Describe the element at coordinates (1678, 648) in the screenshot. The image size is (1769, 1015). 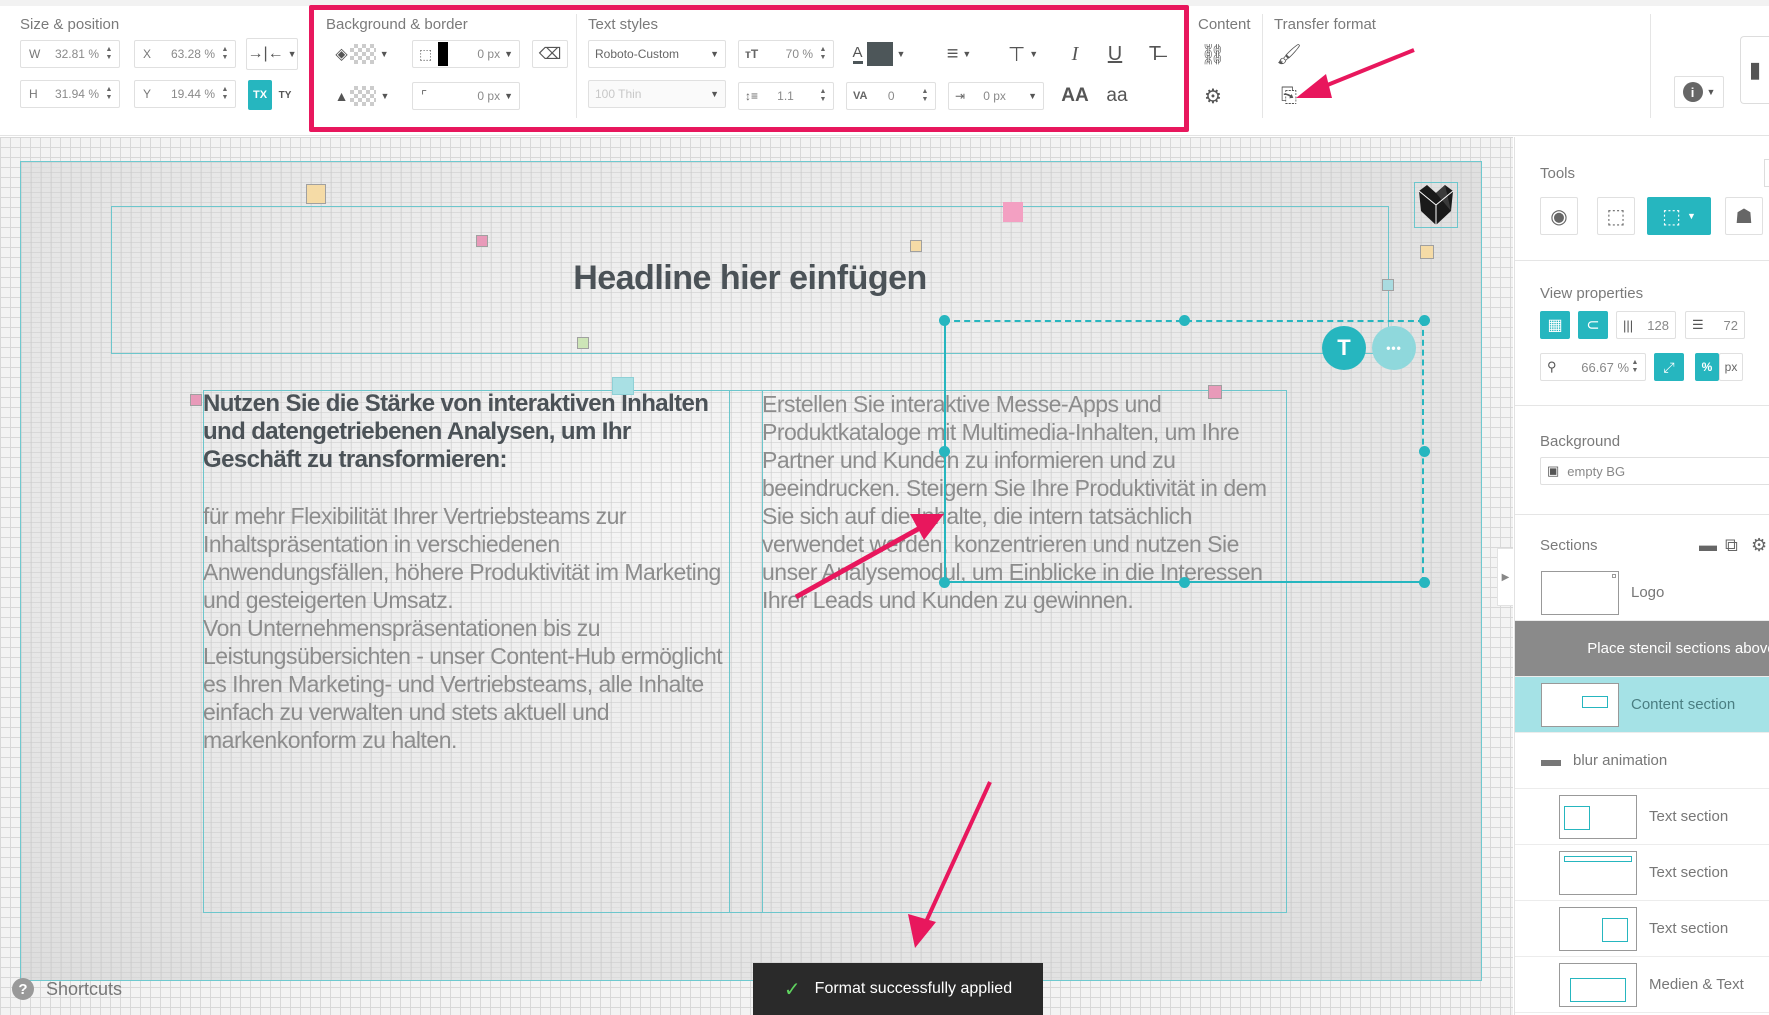
I see `stencil-hint-label: Place stencil sections above` at that location.